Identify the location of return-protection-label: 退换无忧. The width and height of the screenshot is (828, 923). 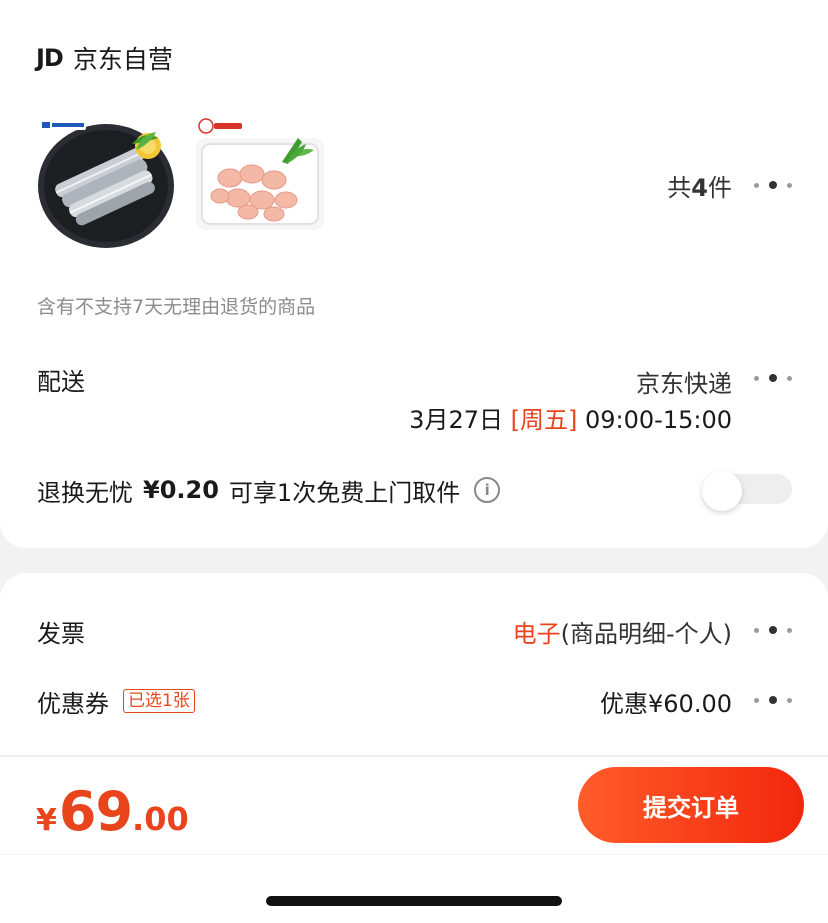
(85, 492).